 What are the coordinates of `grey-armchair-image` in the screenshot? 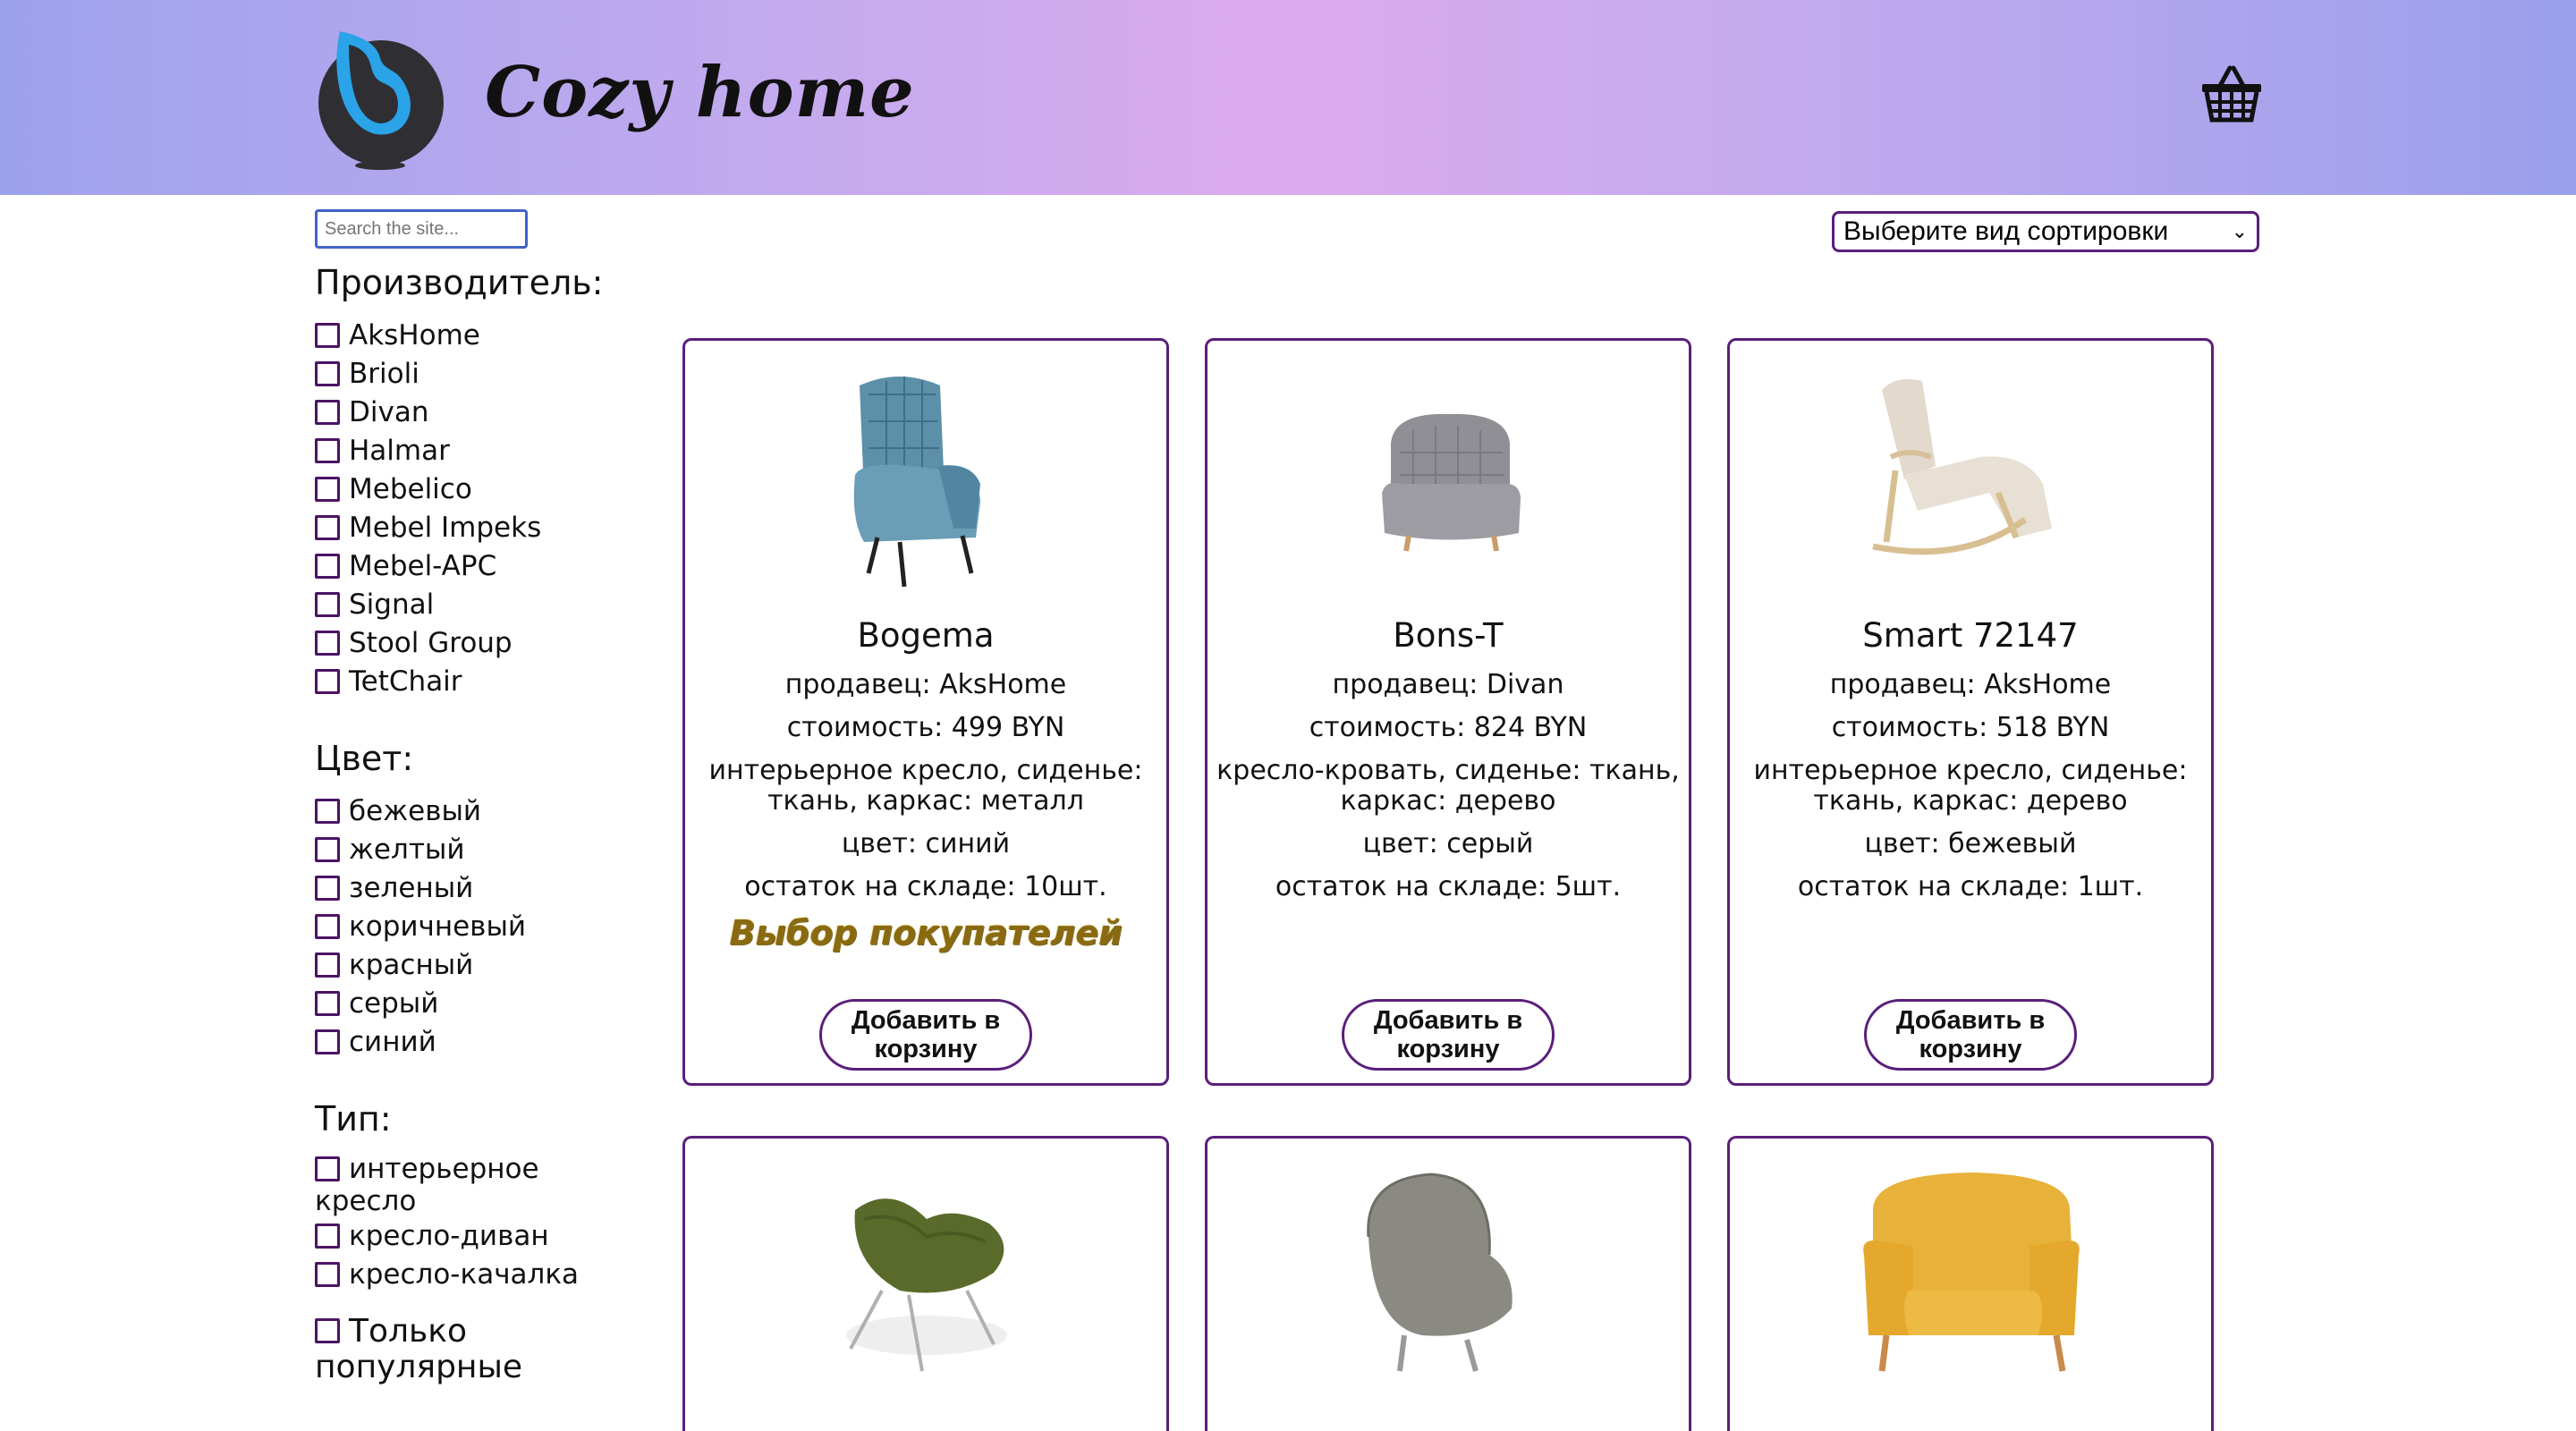 It's located at (1451, 482).